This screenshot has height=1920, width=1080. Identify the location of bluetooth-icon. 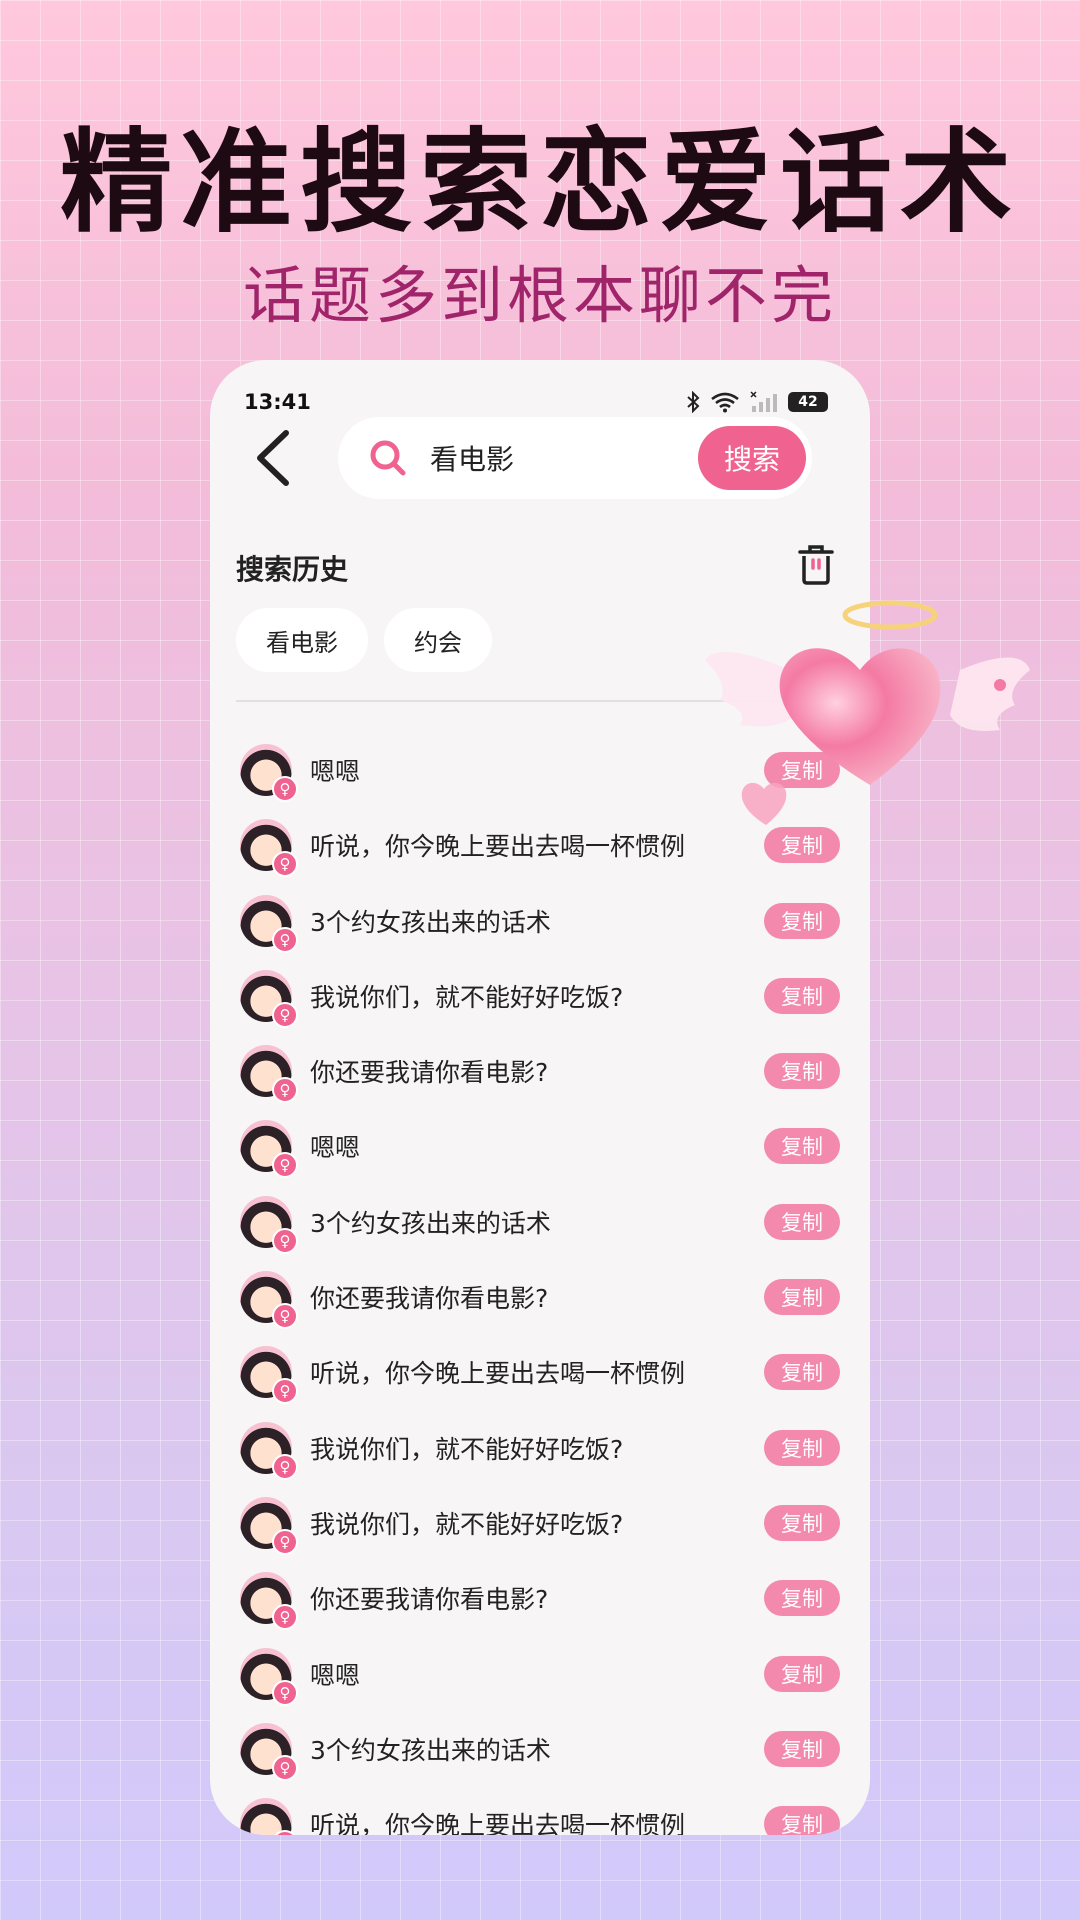
(693, 402).